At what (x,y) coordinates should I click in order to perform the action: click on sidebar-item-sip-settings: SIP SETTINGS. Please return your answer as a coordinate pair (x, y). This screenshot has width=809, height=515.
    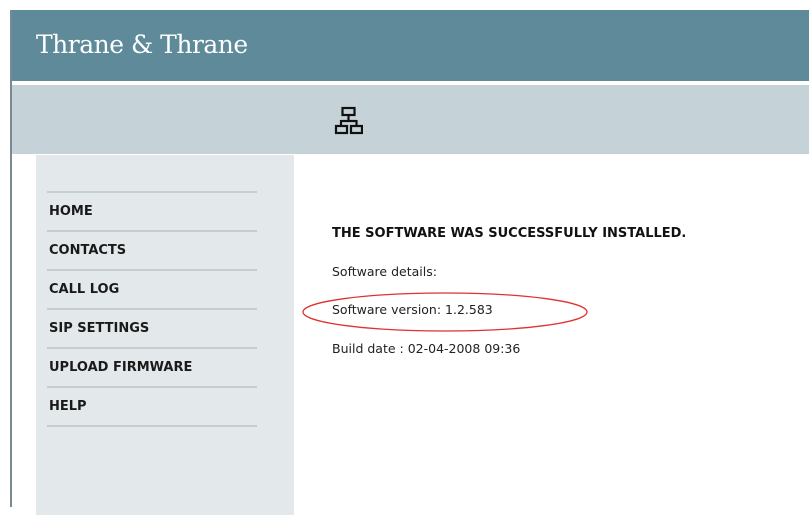
    Looking at the image, I should click on (152, 327).